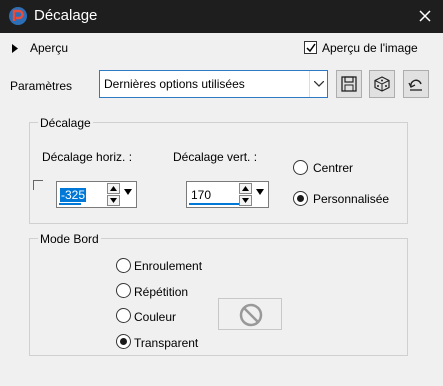 The height and width of the screenshot is (386, 443). I want to click on vert-offset-label: Décalage vert. :, so click(215, 157).